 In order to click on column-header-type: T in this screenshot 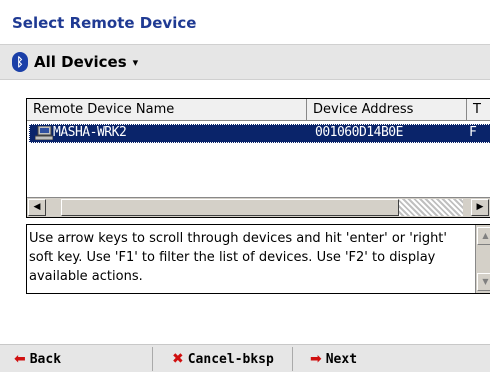, I will do `click(478, 110)`.